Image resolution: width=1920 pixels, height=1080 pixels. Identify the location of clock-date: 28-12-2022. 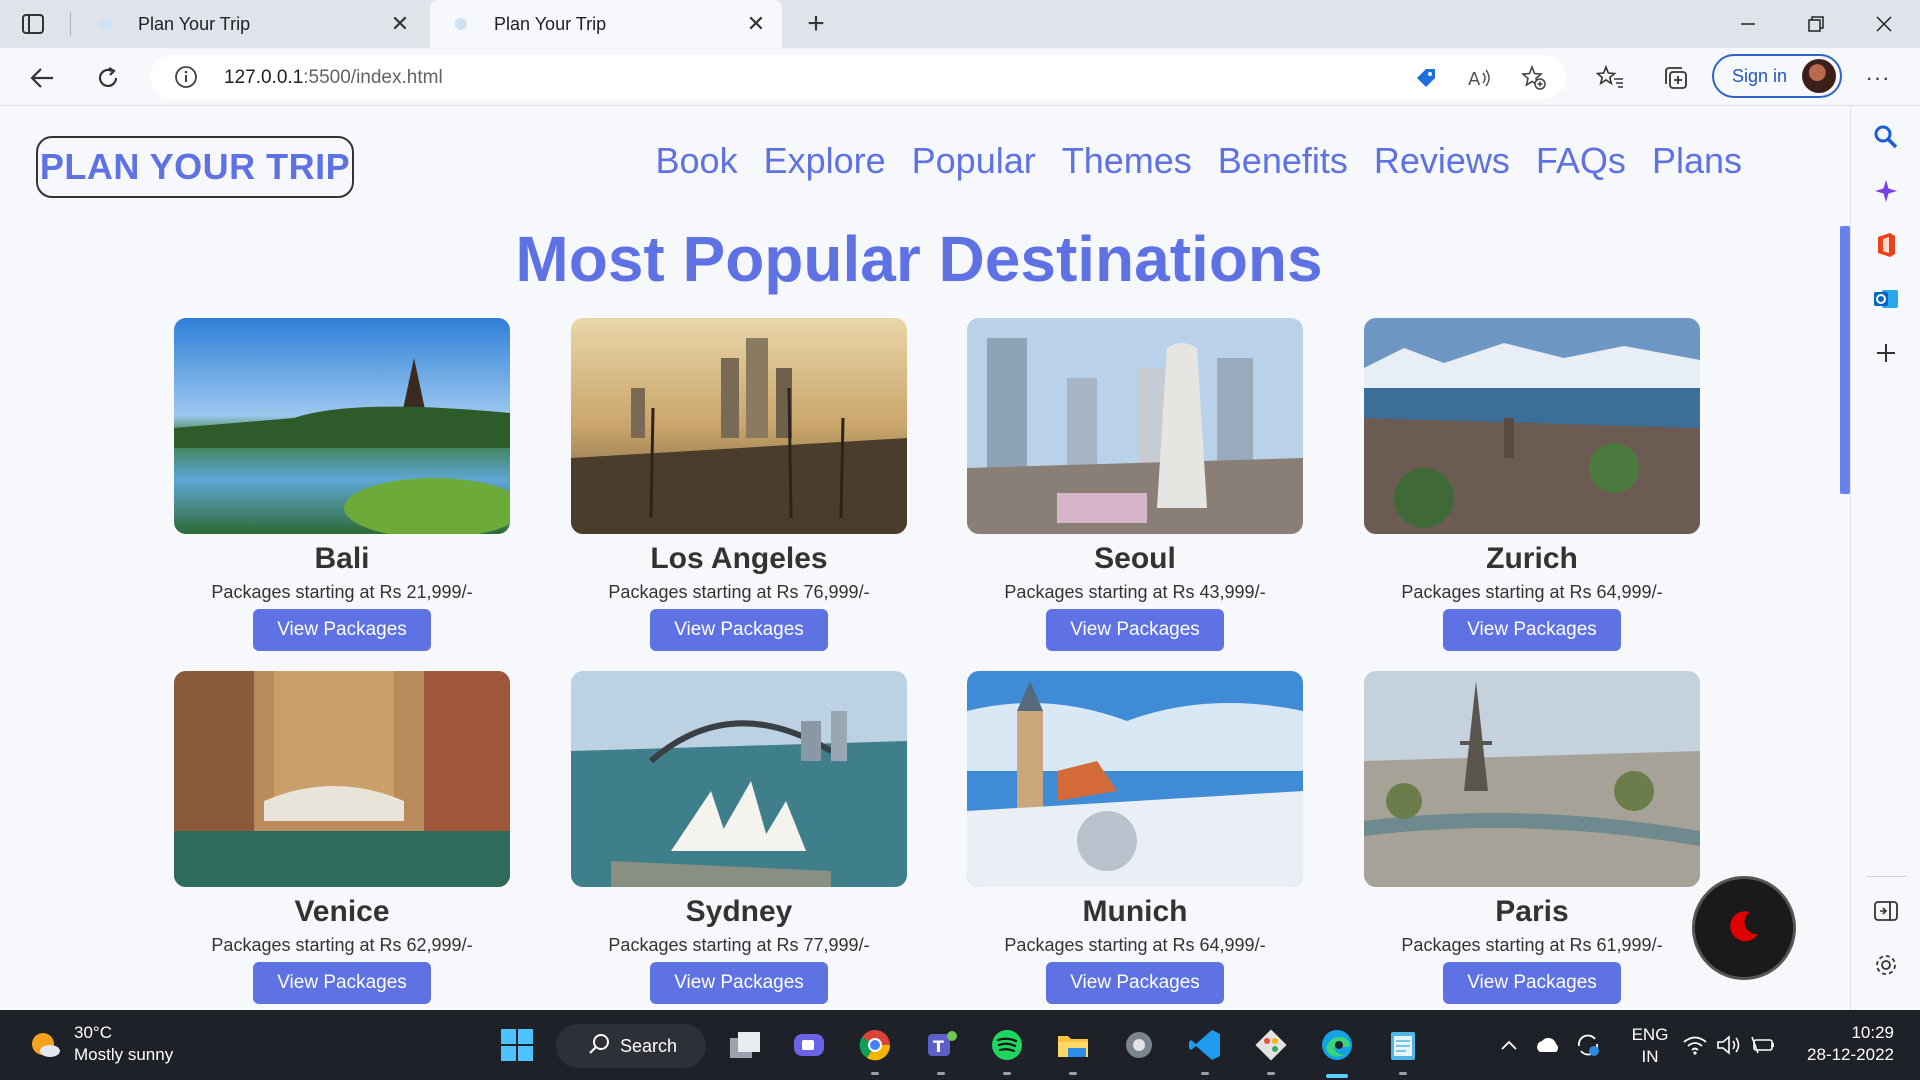
(1850, 1054).